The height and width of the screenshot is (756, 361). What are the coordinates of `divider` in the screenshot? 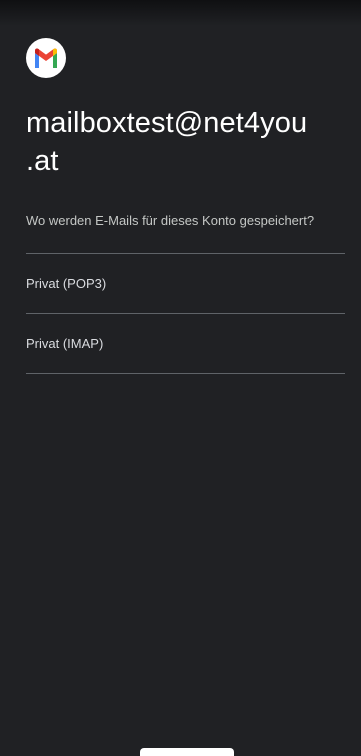 It's located at (185, 373).